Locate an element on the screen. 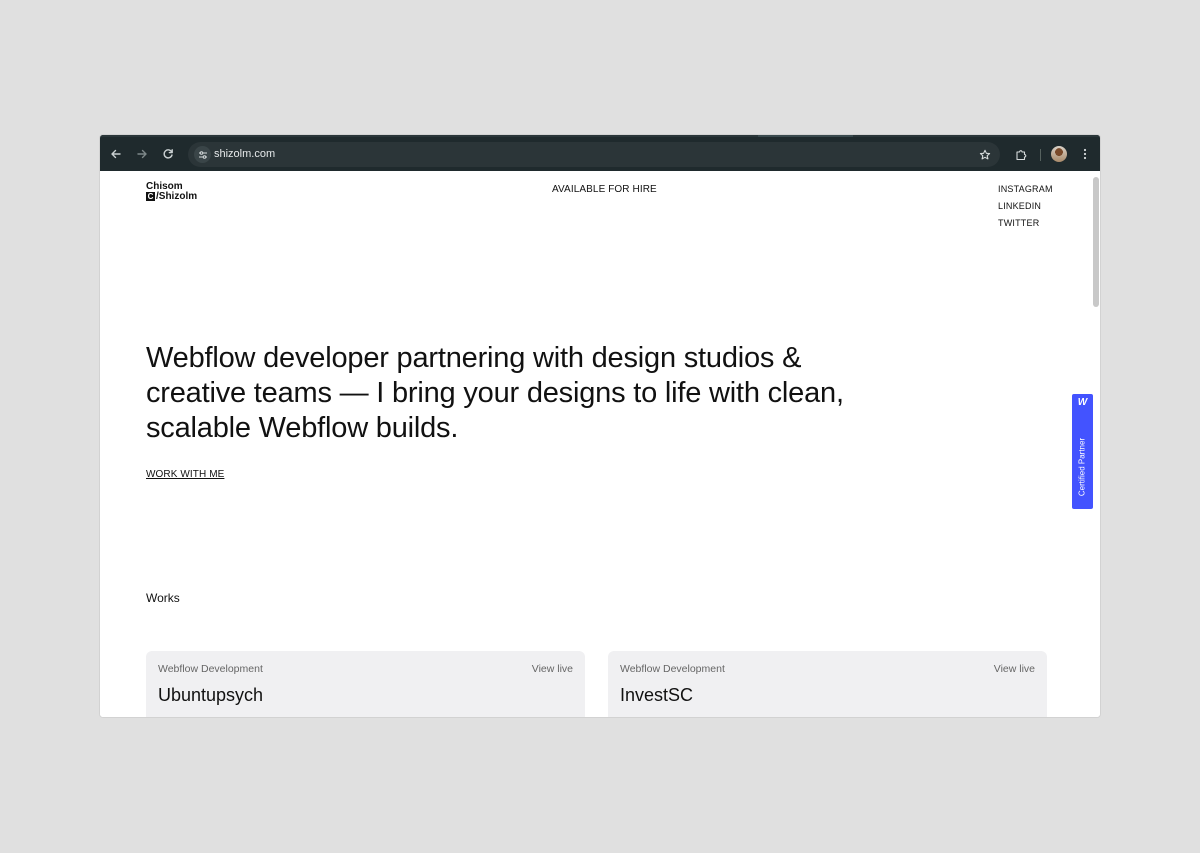 Image resolution: width=1200 pixels, height=853 pixels. site-logo: Chisom C/Shizolm is located at coordinates (171, 192).